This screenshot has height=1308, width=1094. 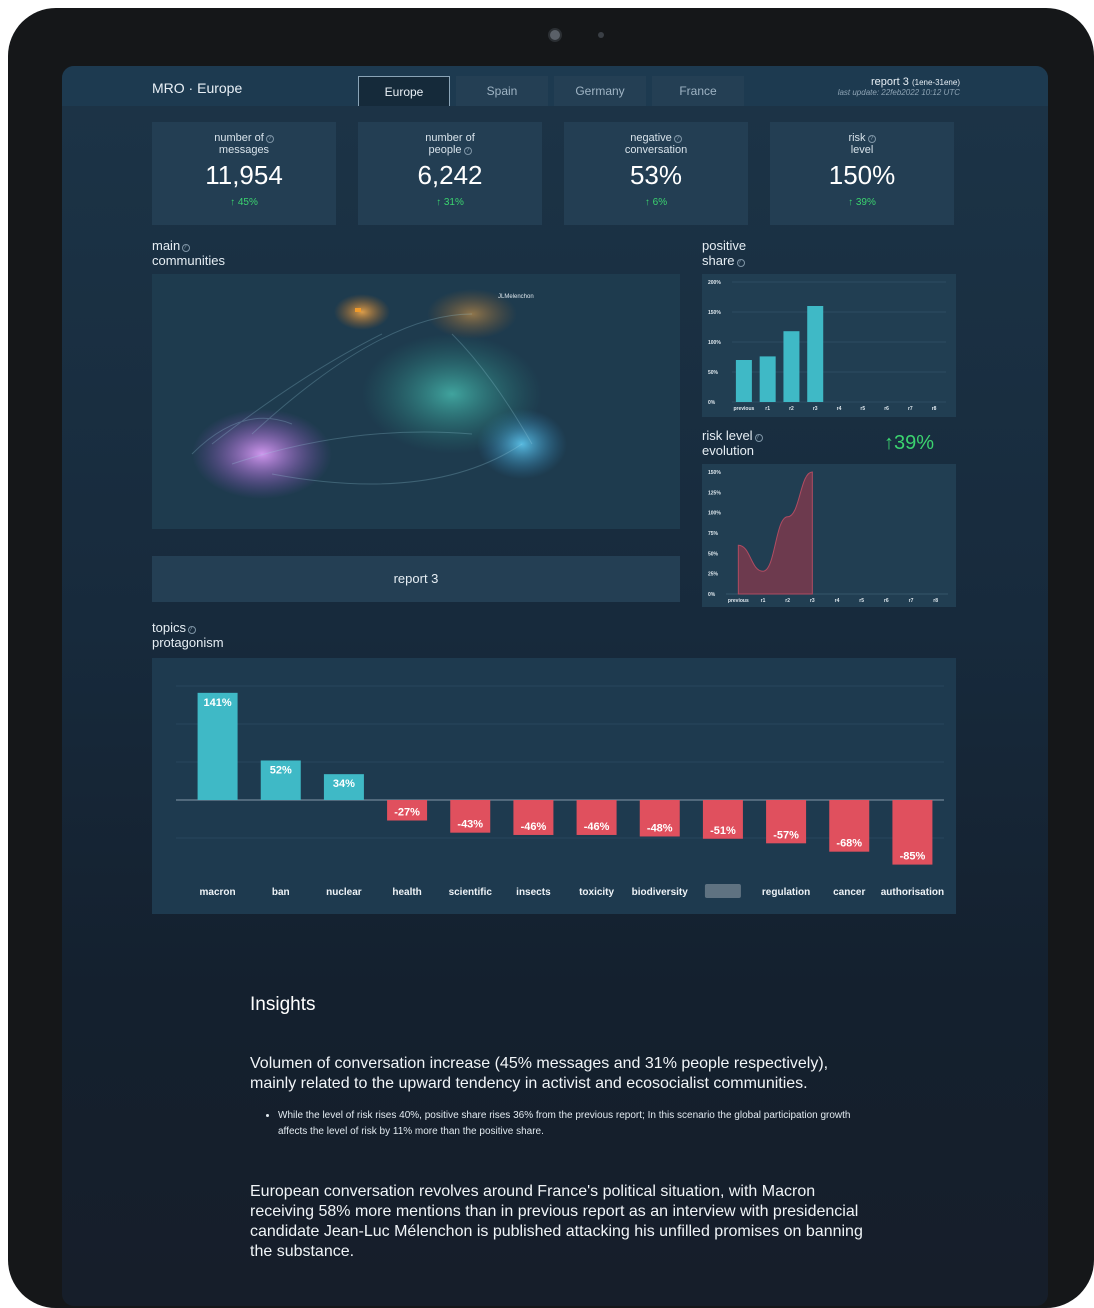 I want to click on y-tick-label: 200%, so click(x=714, y=283).